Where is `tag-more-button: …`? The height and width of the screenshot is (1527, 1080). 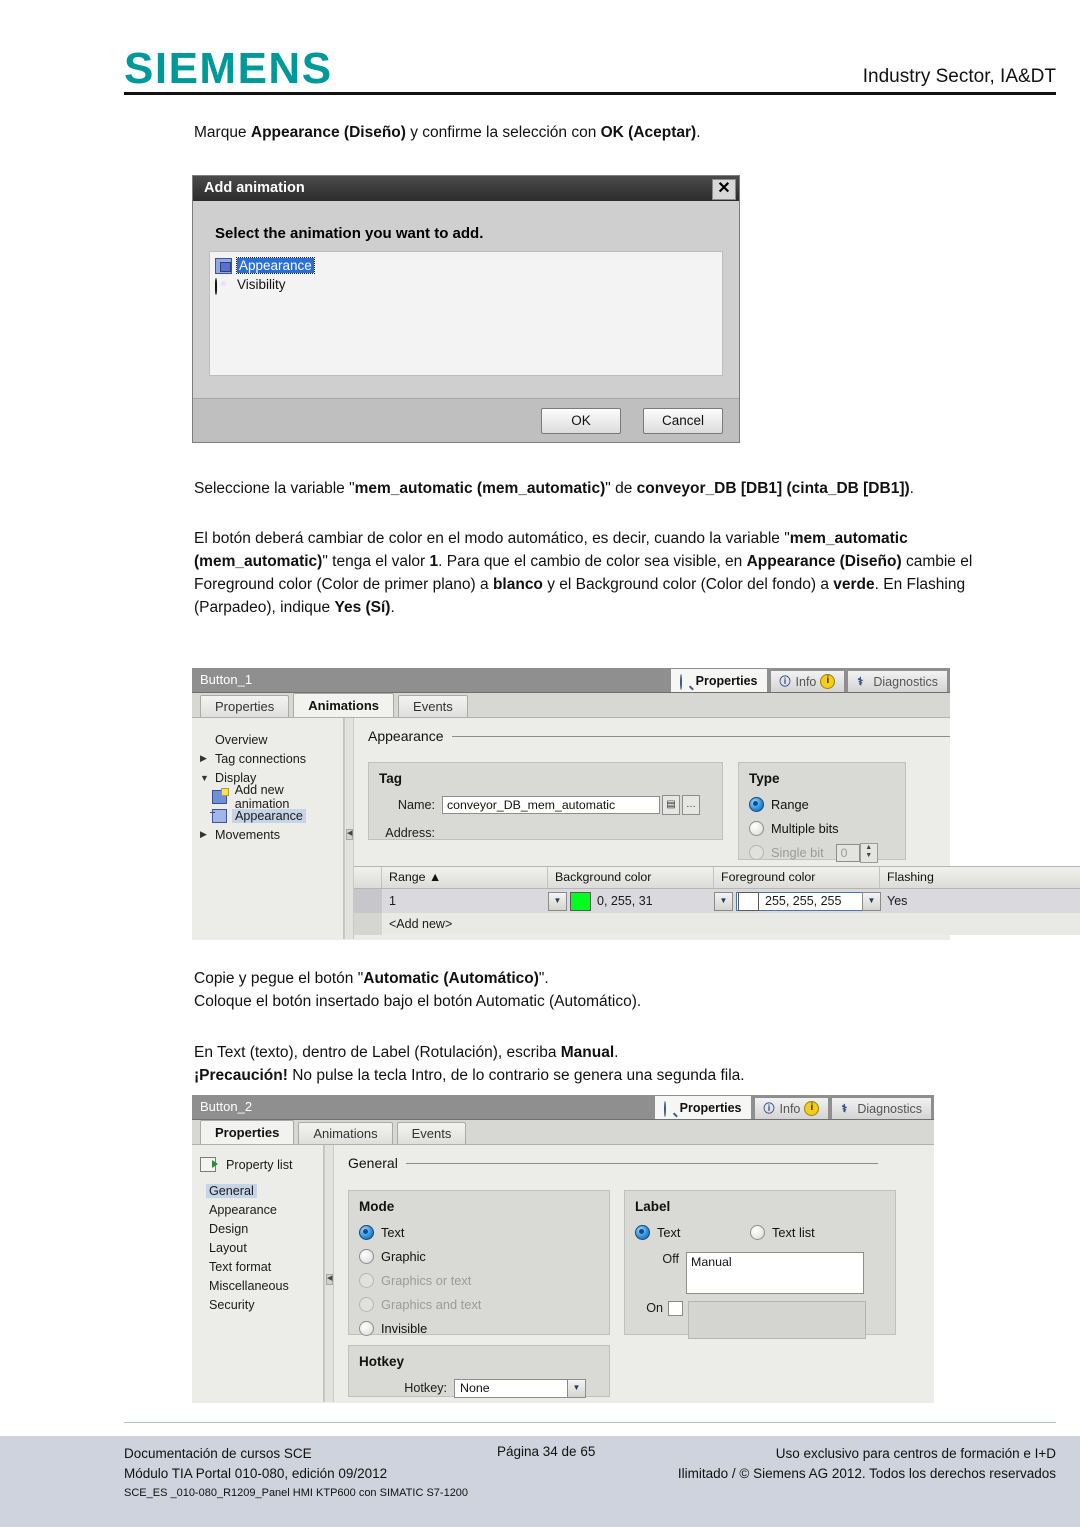 tag-more-button: … is located at coordinates (691, 805).